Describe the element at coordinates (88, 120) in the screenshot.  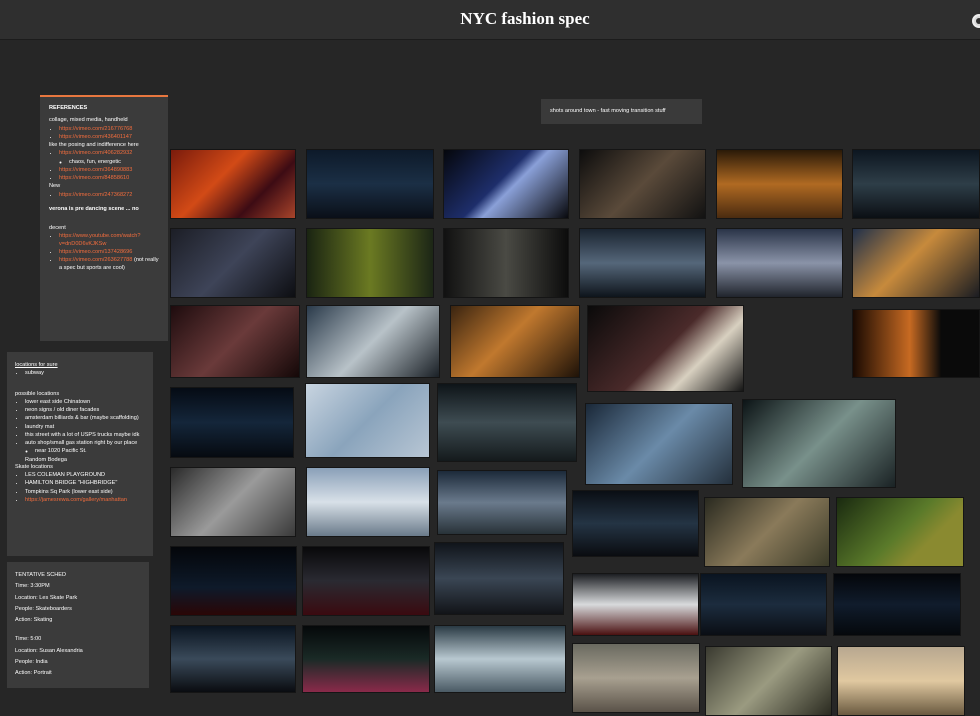
I see `references-text: collage, mixed media, handheld` at that location.